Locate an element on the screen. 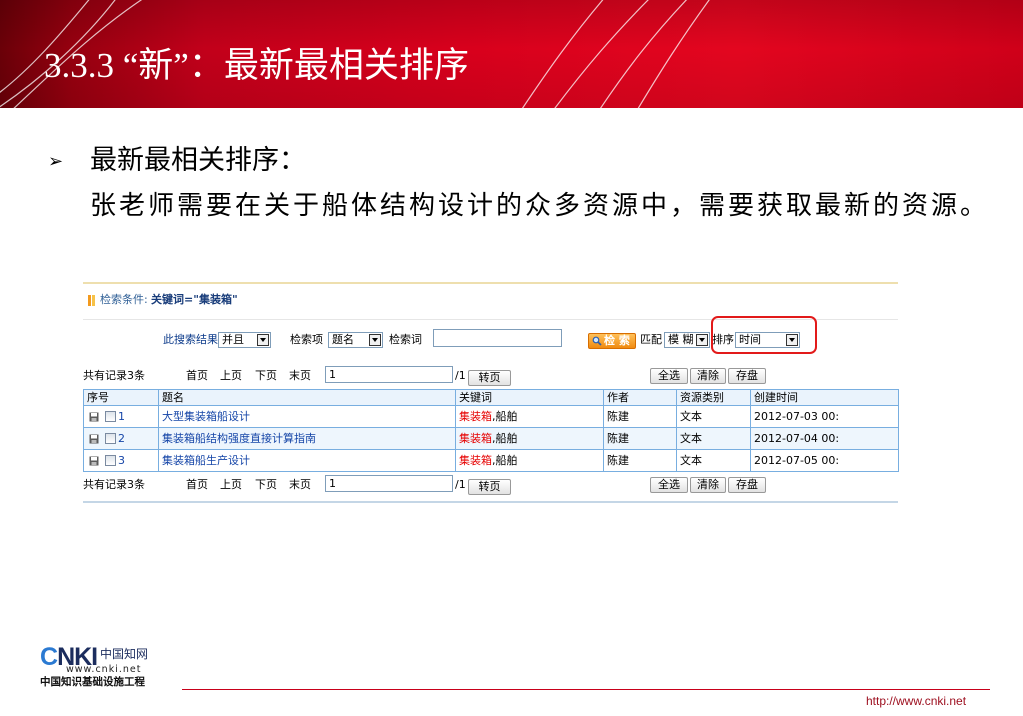 The image size is (1023, 716). match-select: 模 糊 is located at coordinates (687, 340).